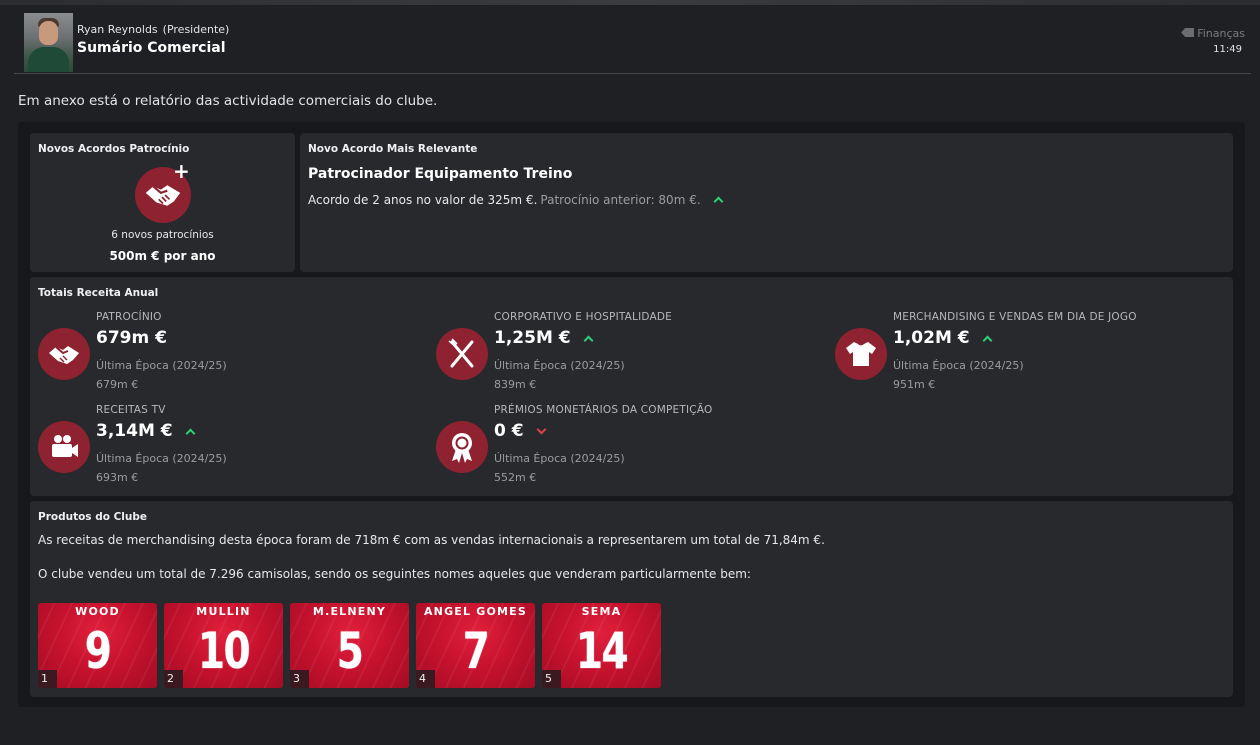 This screenshot has width=1260, height=745. I want to click on shirt-rank: 1, so click(47, 679).